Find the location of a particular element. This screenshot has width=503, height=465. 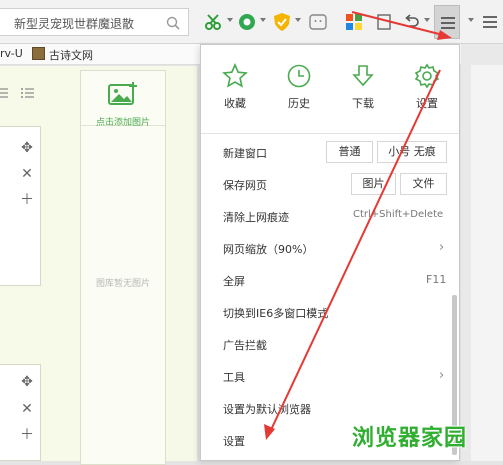

menu-item-label: 网页缩放（90%） is located at coordinates (268, 249).